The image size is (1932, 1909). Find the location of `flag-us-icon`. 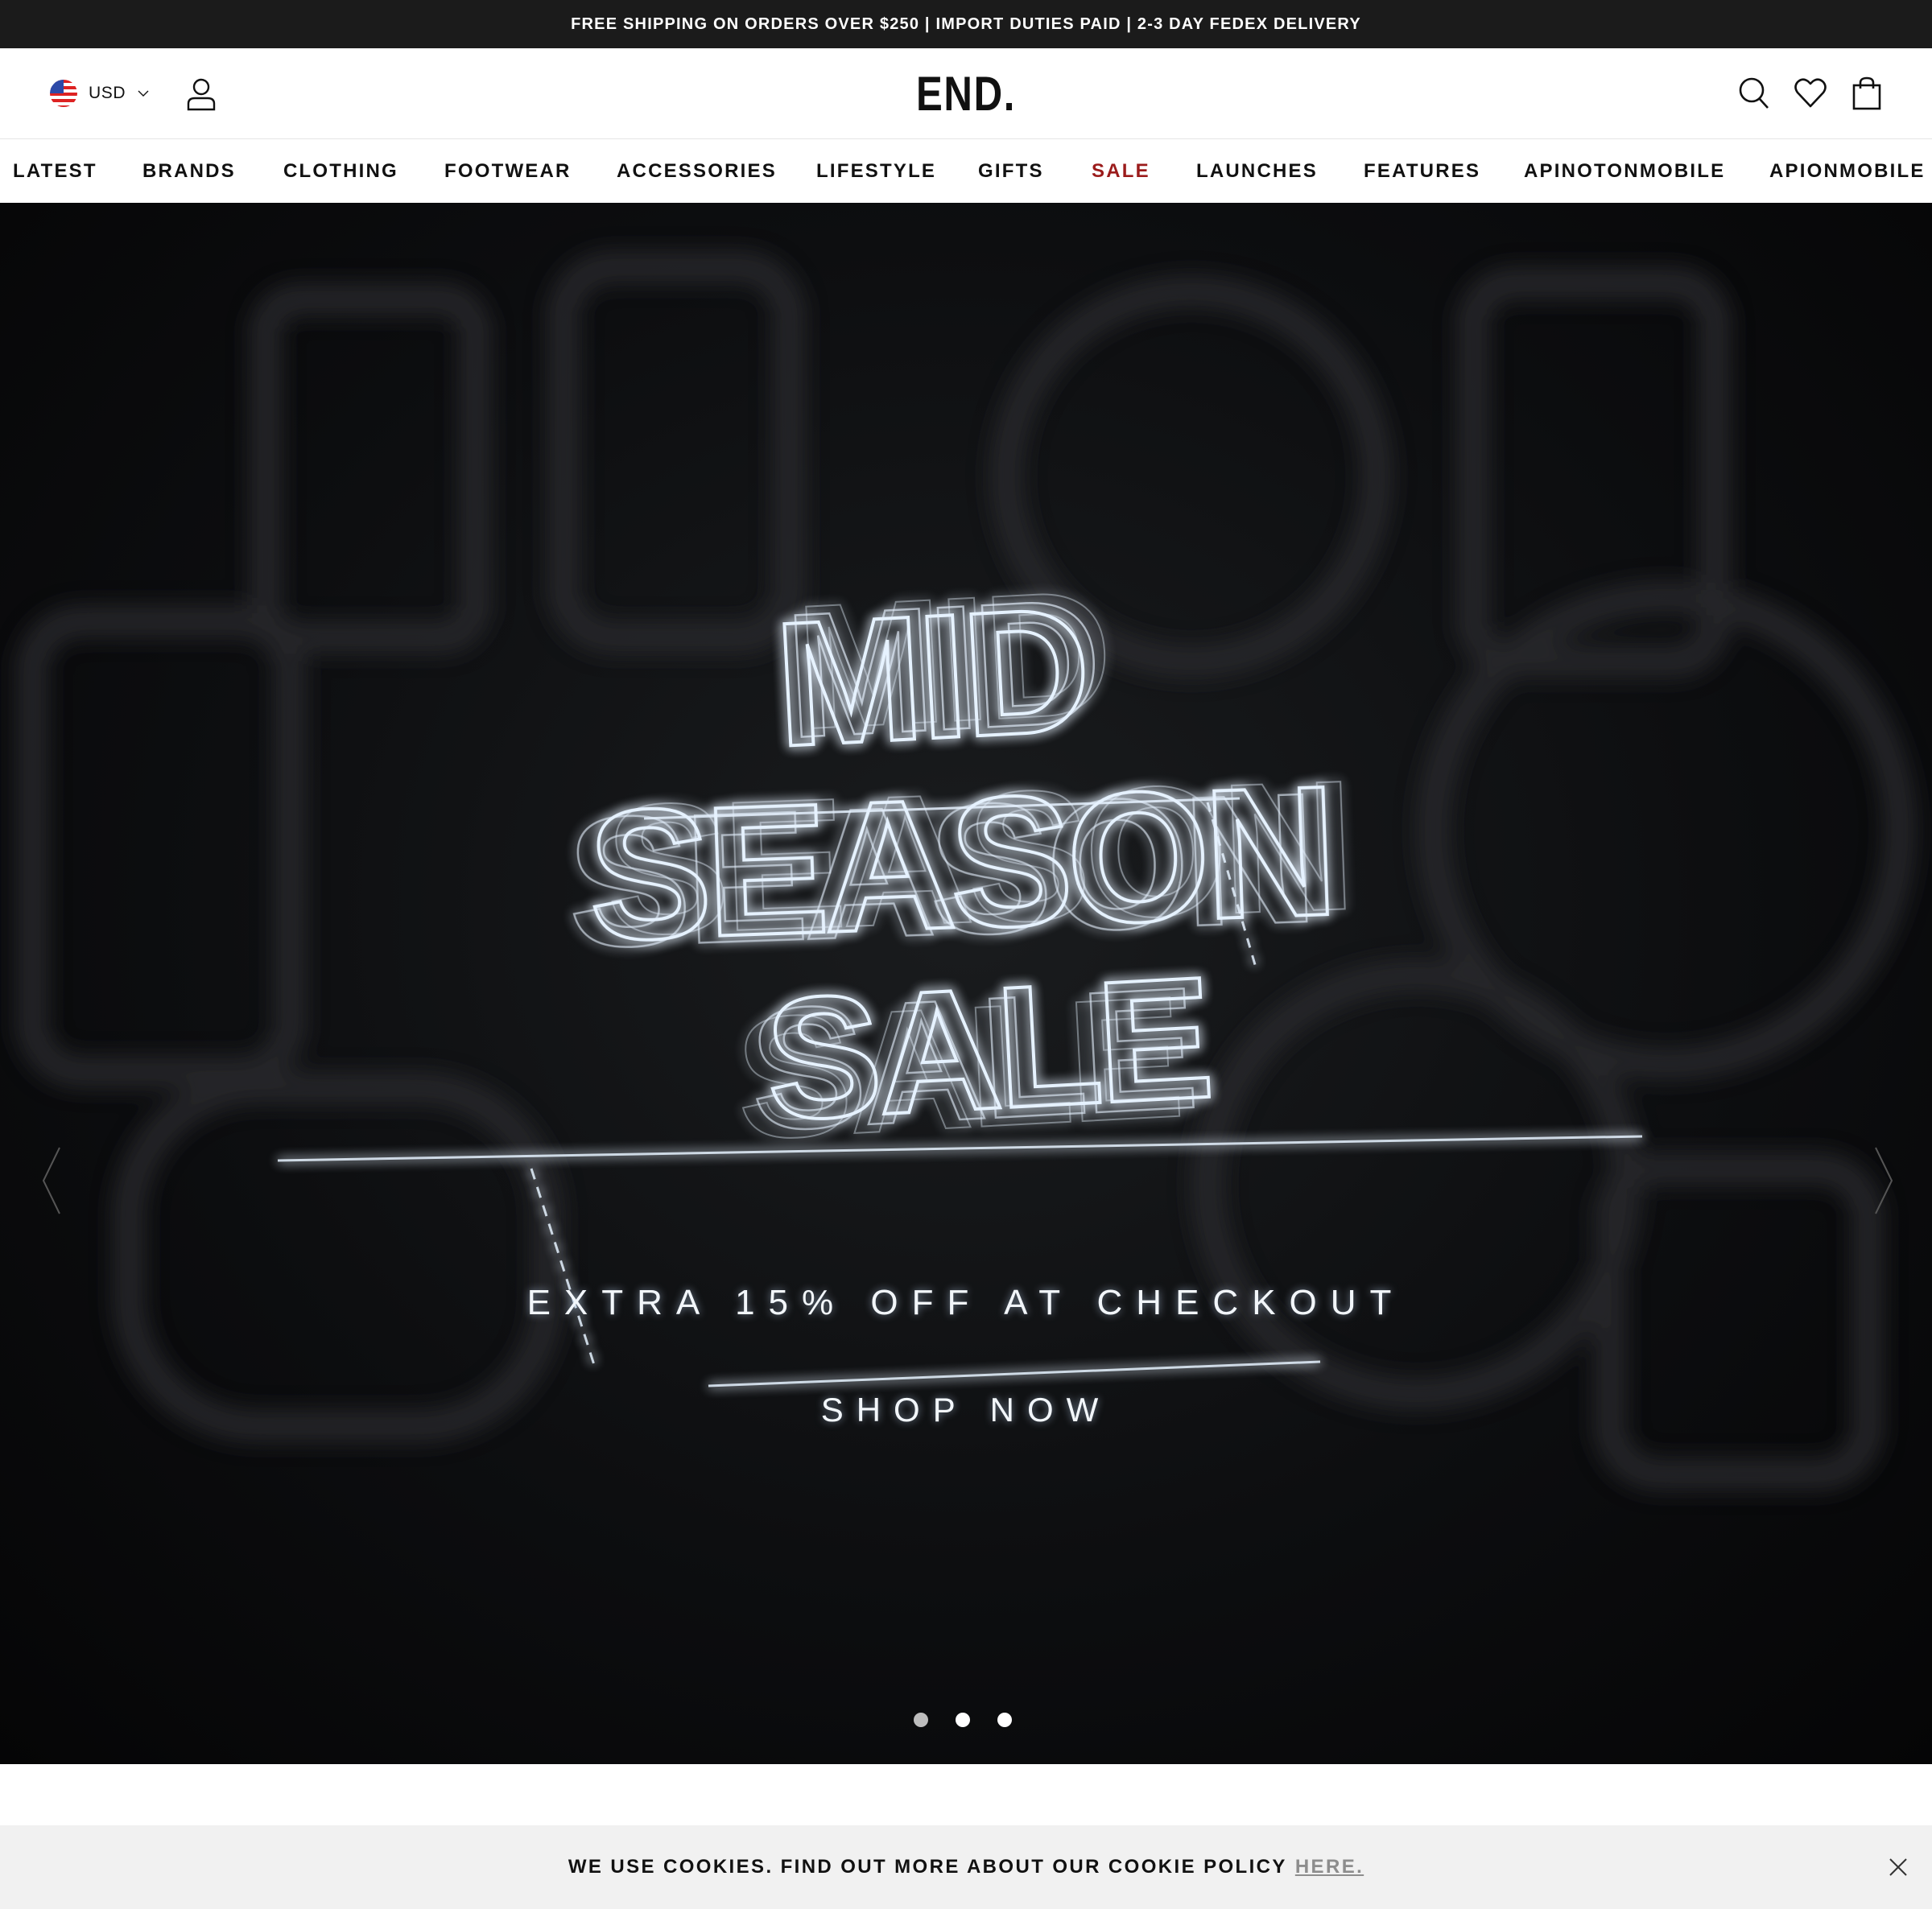

flag-us-icon is located at coordinates (63, 94).